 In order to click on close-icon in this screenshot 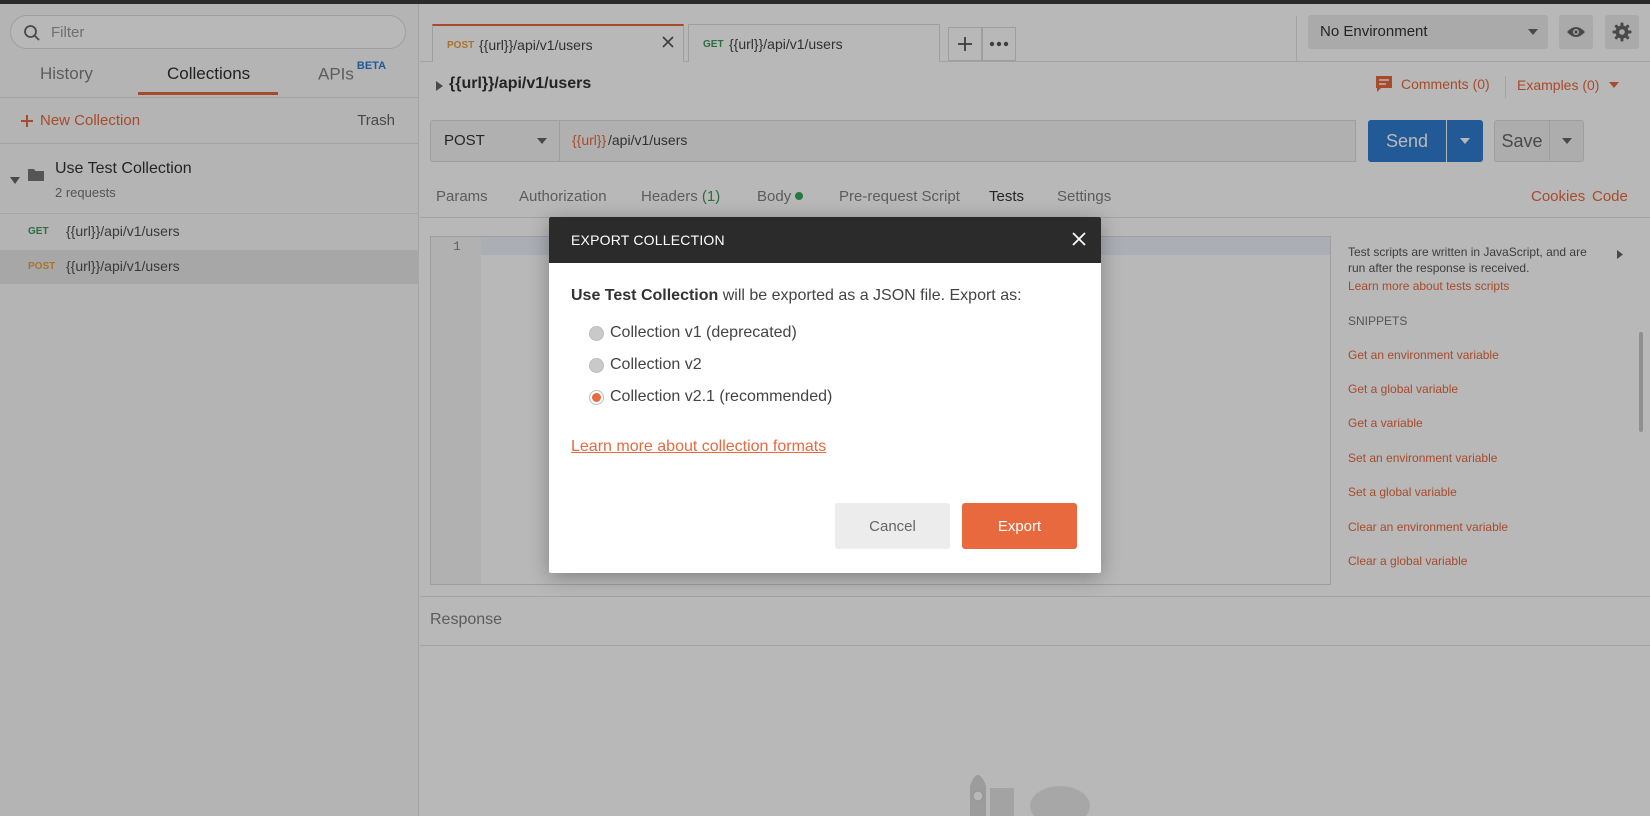, I will do `click(1079, 240)`.